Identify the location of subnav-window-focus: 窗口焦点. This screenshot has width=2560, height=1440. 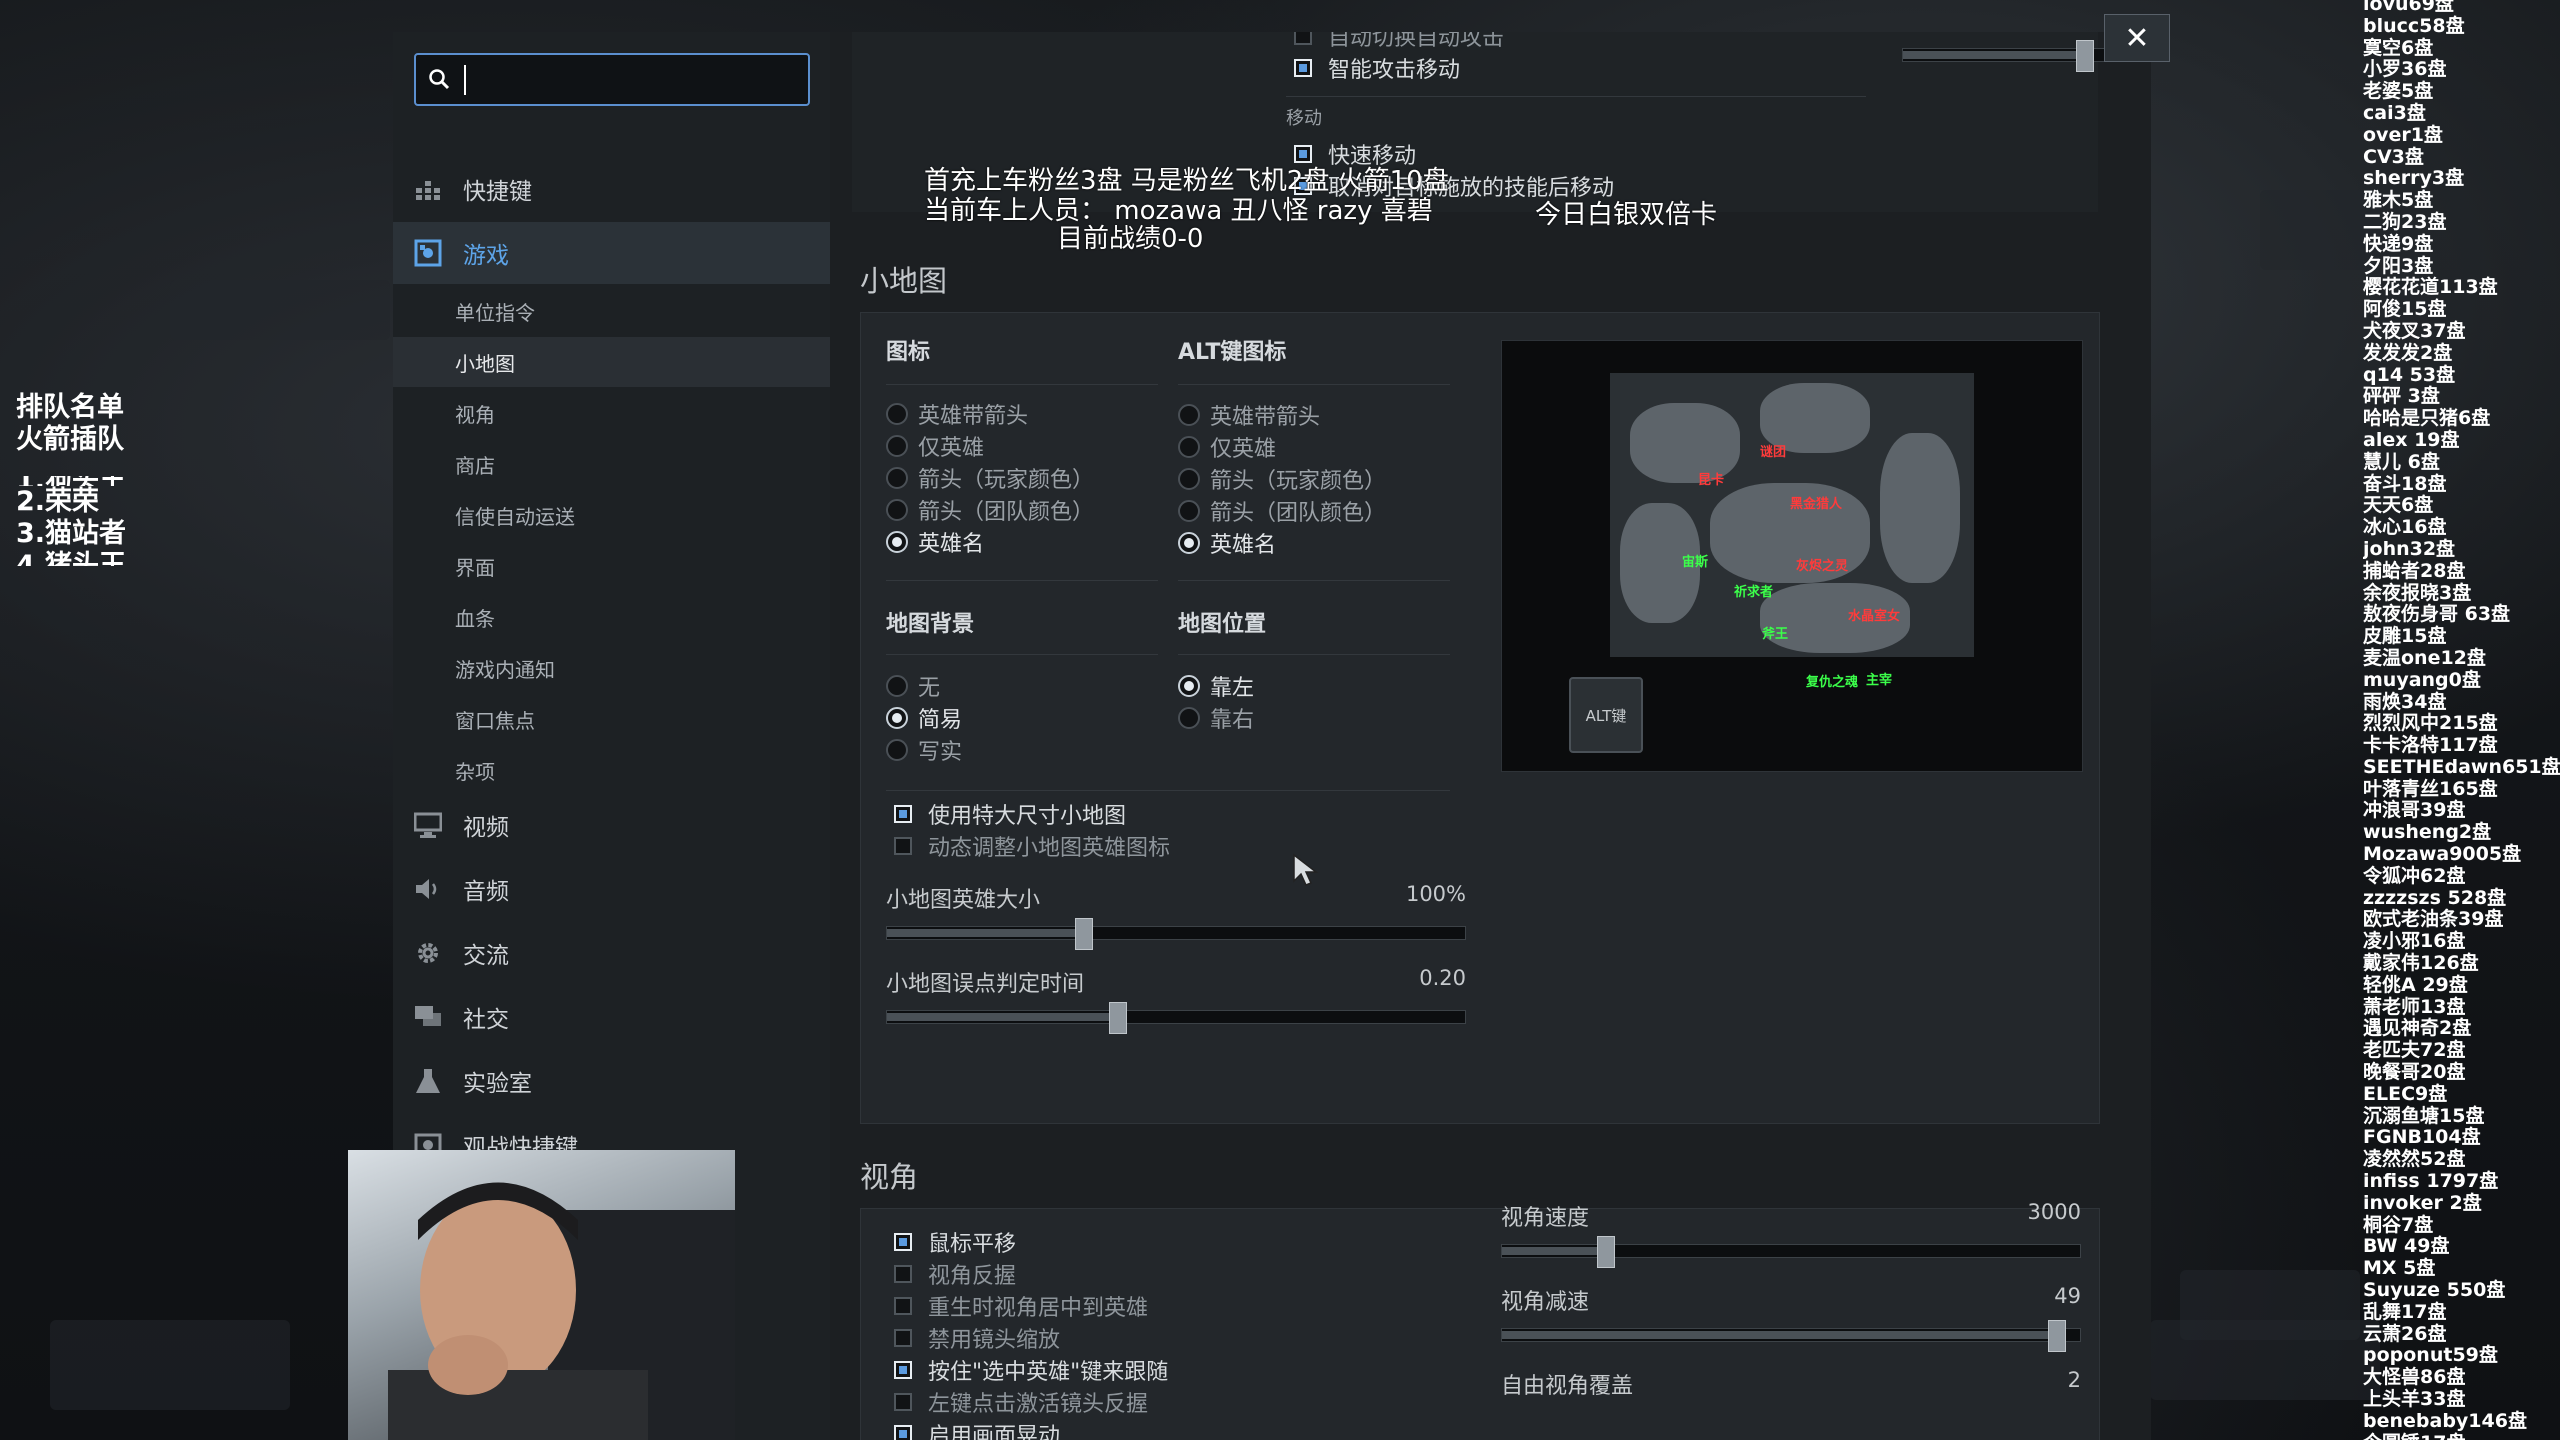
(611, 719).